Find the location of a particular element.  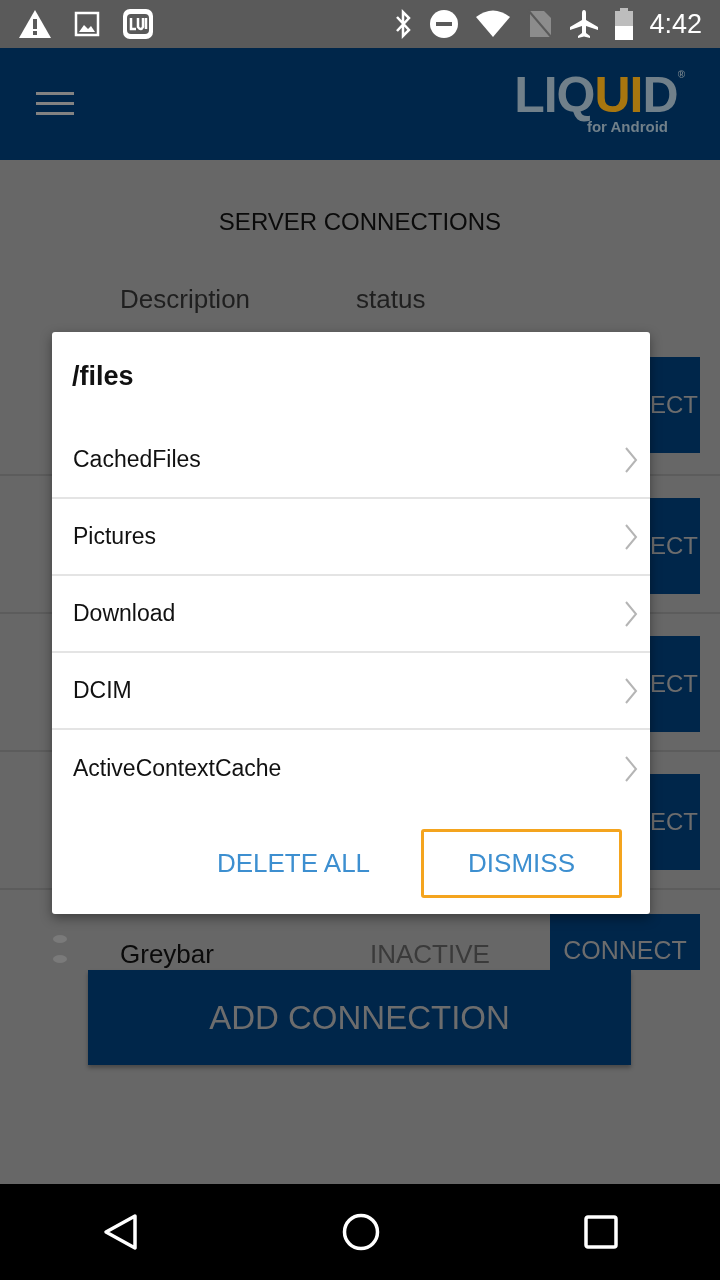

recents-icon is located at coordinates (601, 1232).